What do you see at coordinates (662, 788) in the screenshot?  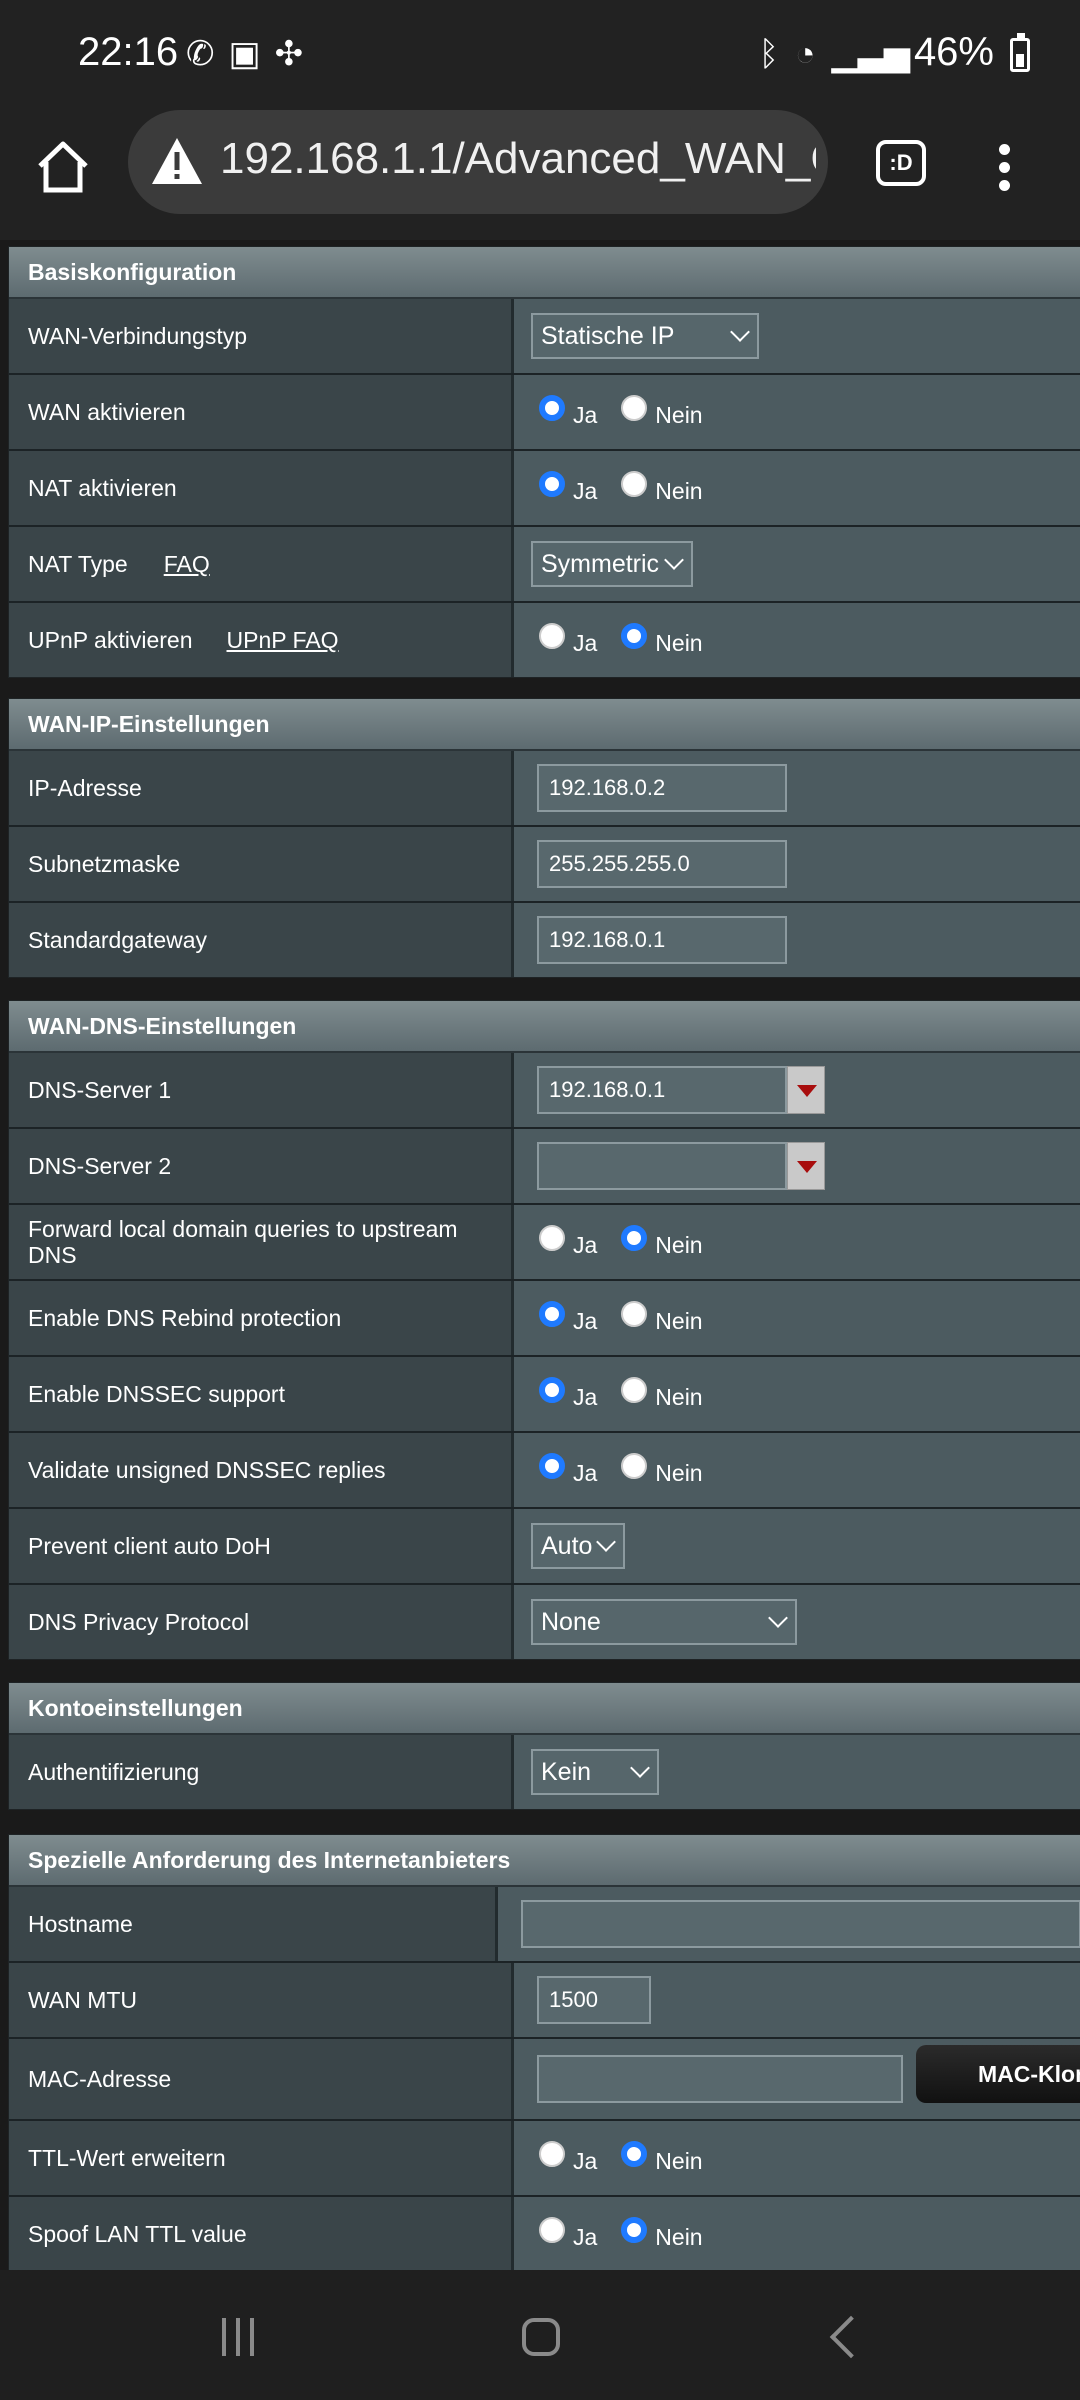 I see `ip-address-input: 192.168.0.2` at bounding box center [662, 788].